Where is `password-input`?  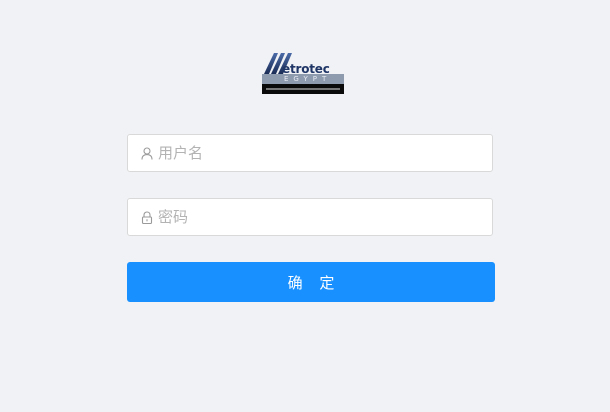 password-input is located at coordinates (318, 217).